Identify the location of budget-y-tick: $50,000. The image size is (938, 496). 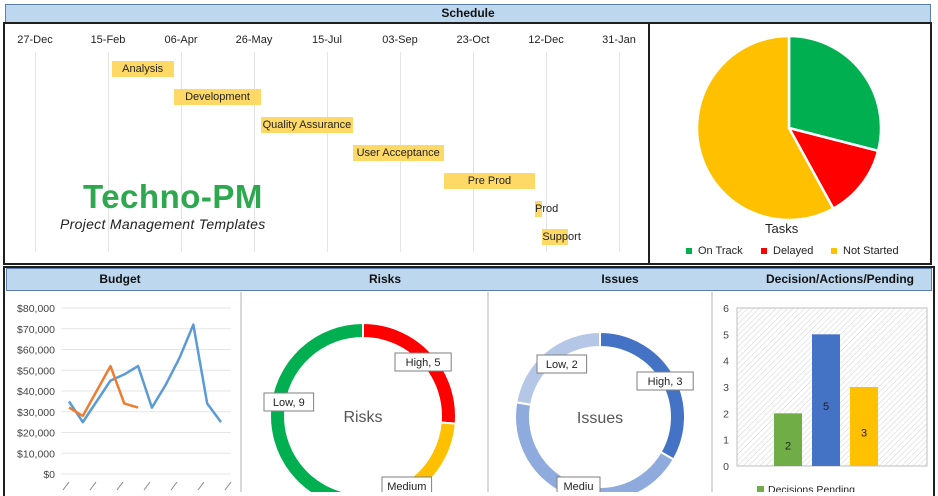
(36, 371).